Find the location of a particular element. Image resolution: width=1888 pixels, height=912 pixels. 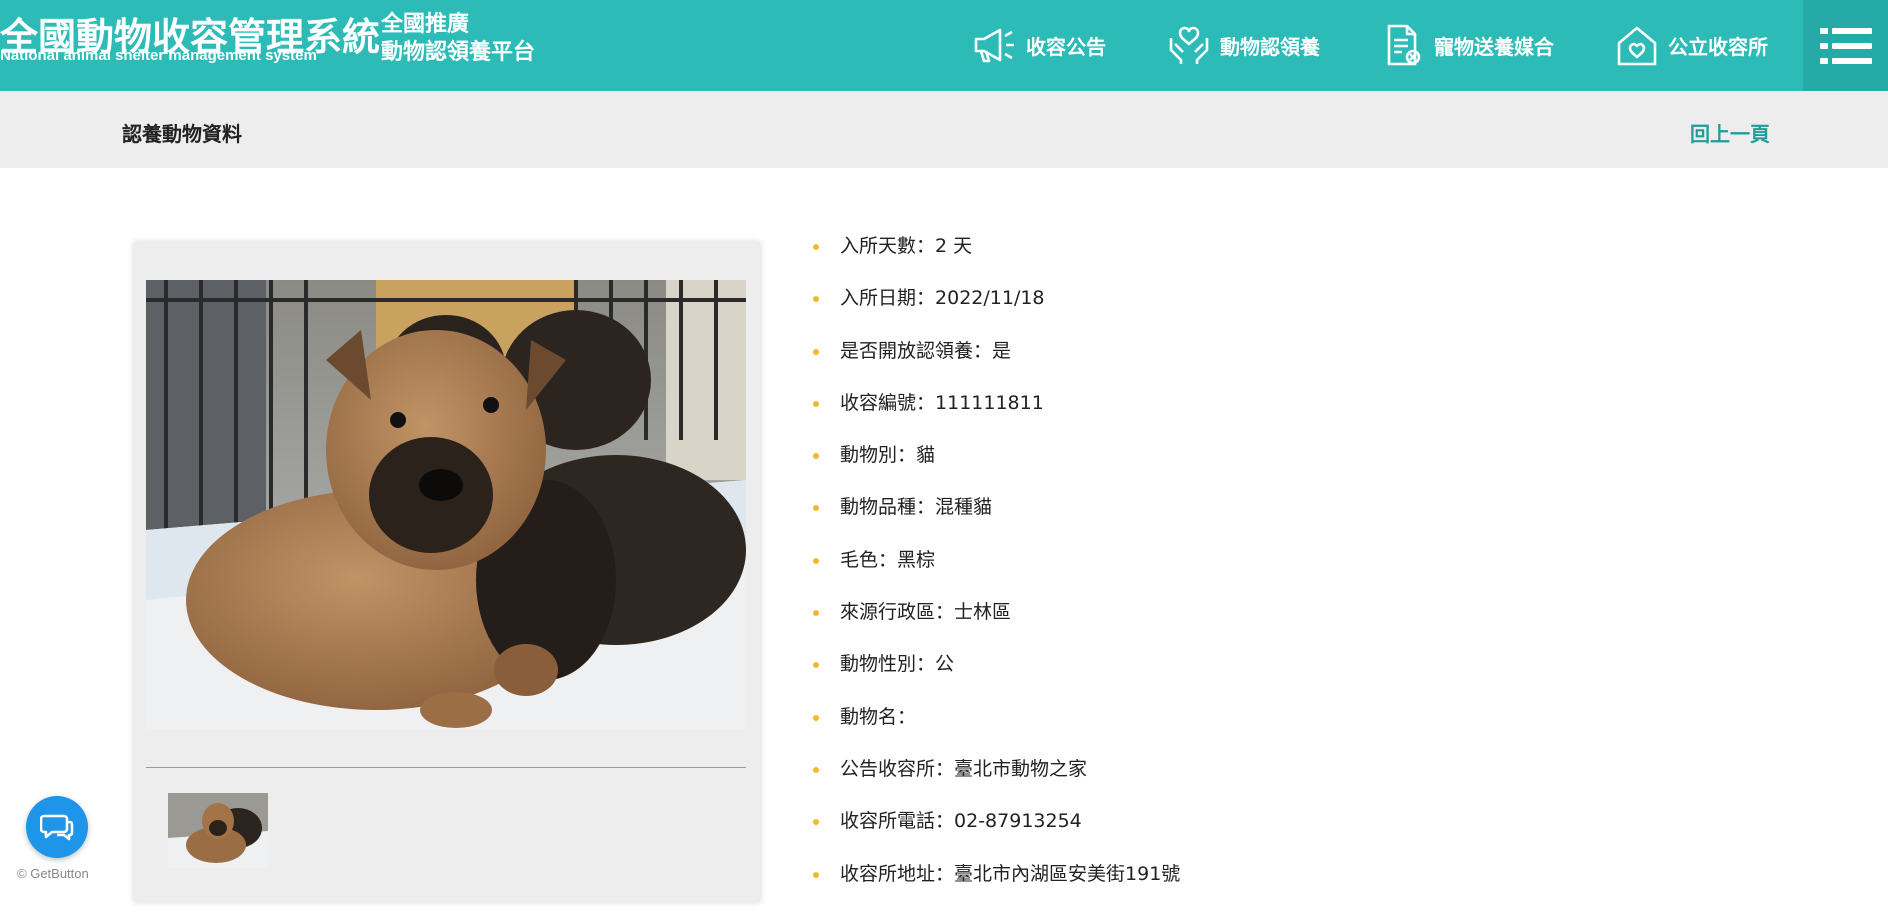

hands-heart-icon is located at coordinates (1189, 45).